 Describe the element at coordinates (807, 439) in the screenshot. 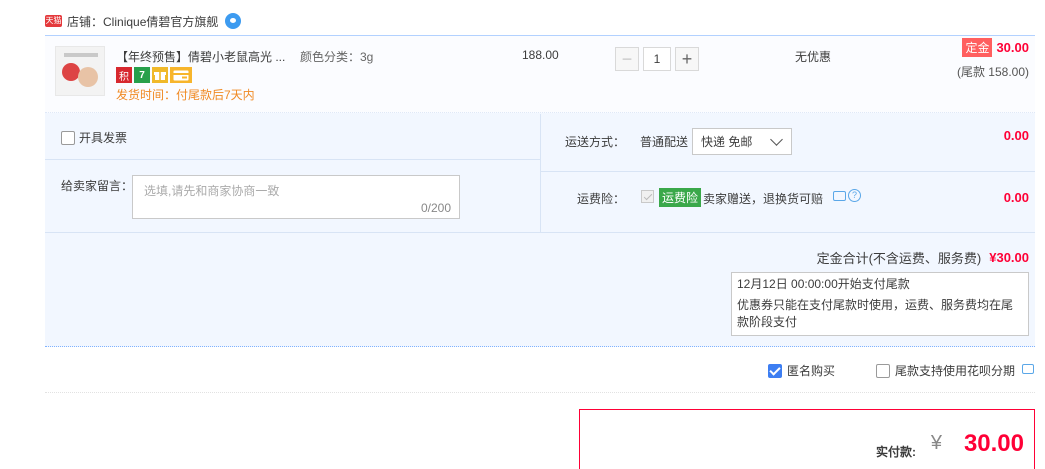

I see `total-box: 实付款: ¥ 30.00` at that location.